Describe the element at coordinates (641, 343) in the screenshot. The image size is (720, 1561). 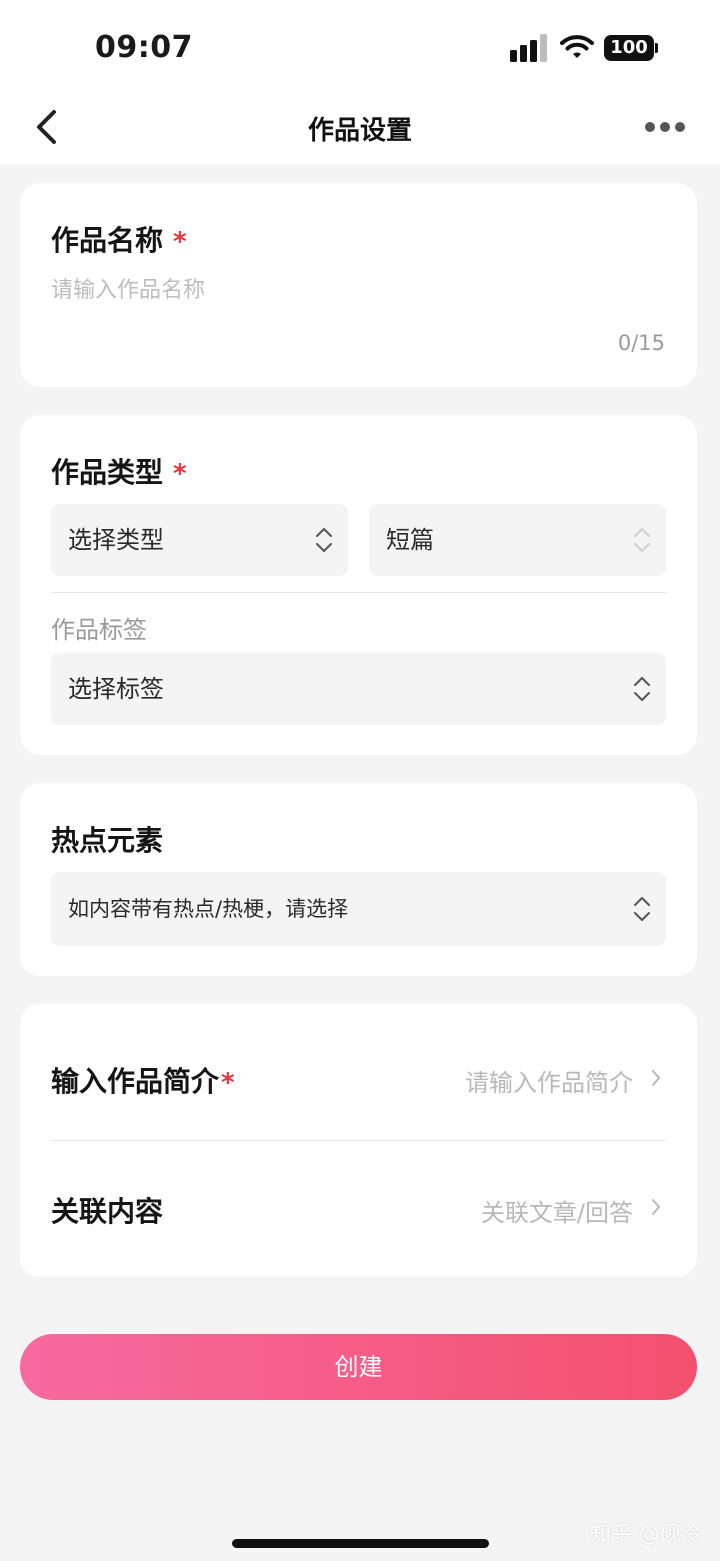
I see `character-counter: 0/15` at that location.